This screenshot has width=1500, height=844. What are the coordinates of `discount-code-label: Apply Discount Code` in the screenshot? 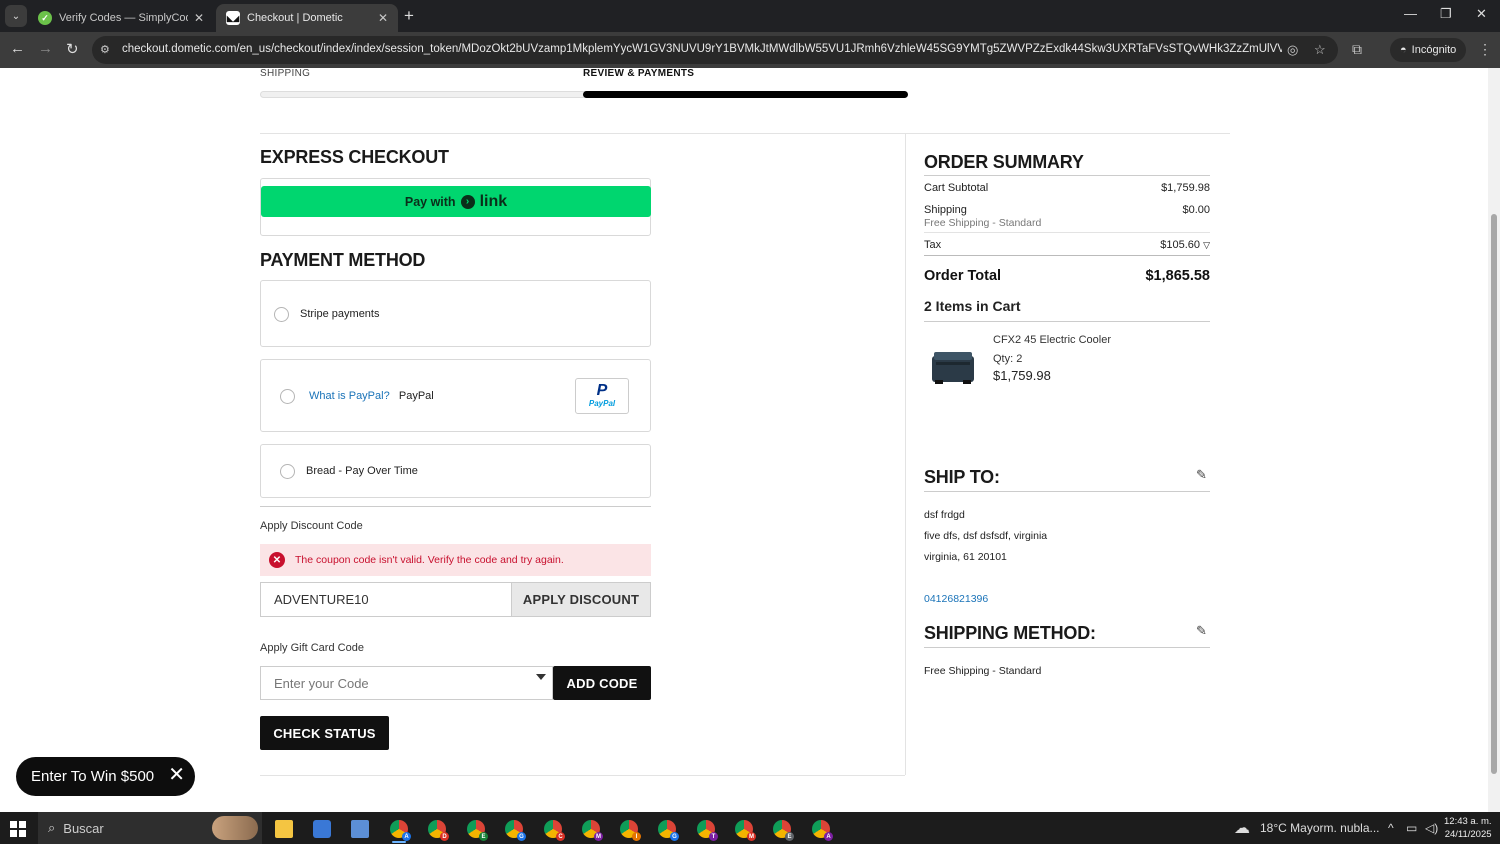 It's located at (311, 526).